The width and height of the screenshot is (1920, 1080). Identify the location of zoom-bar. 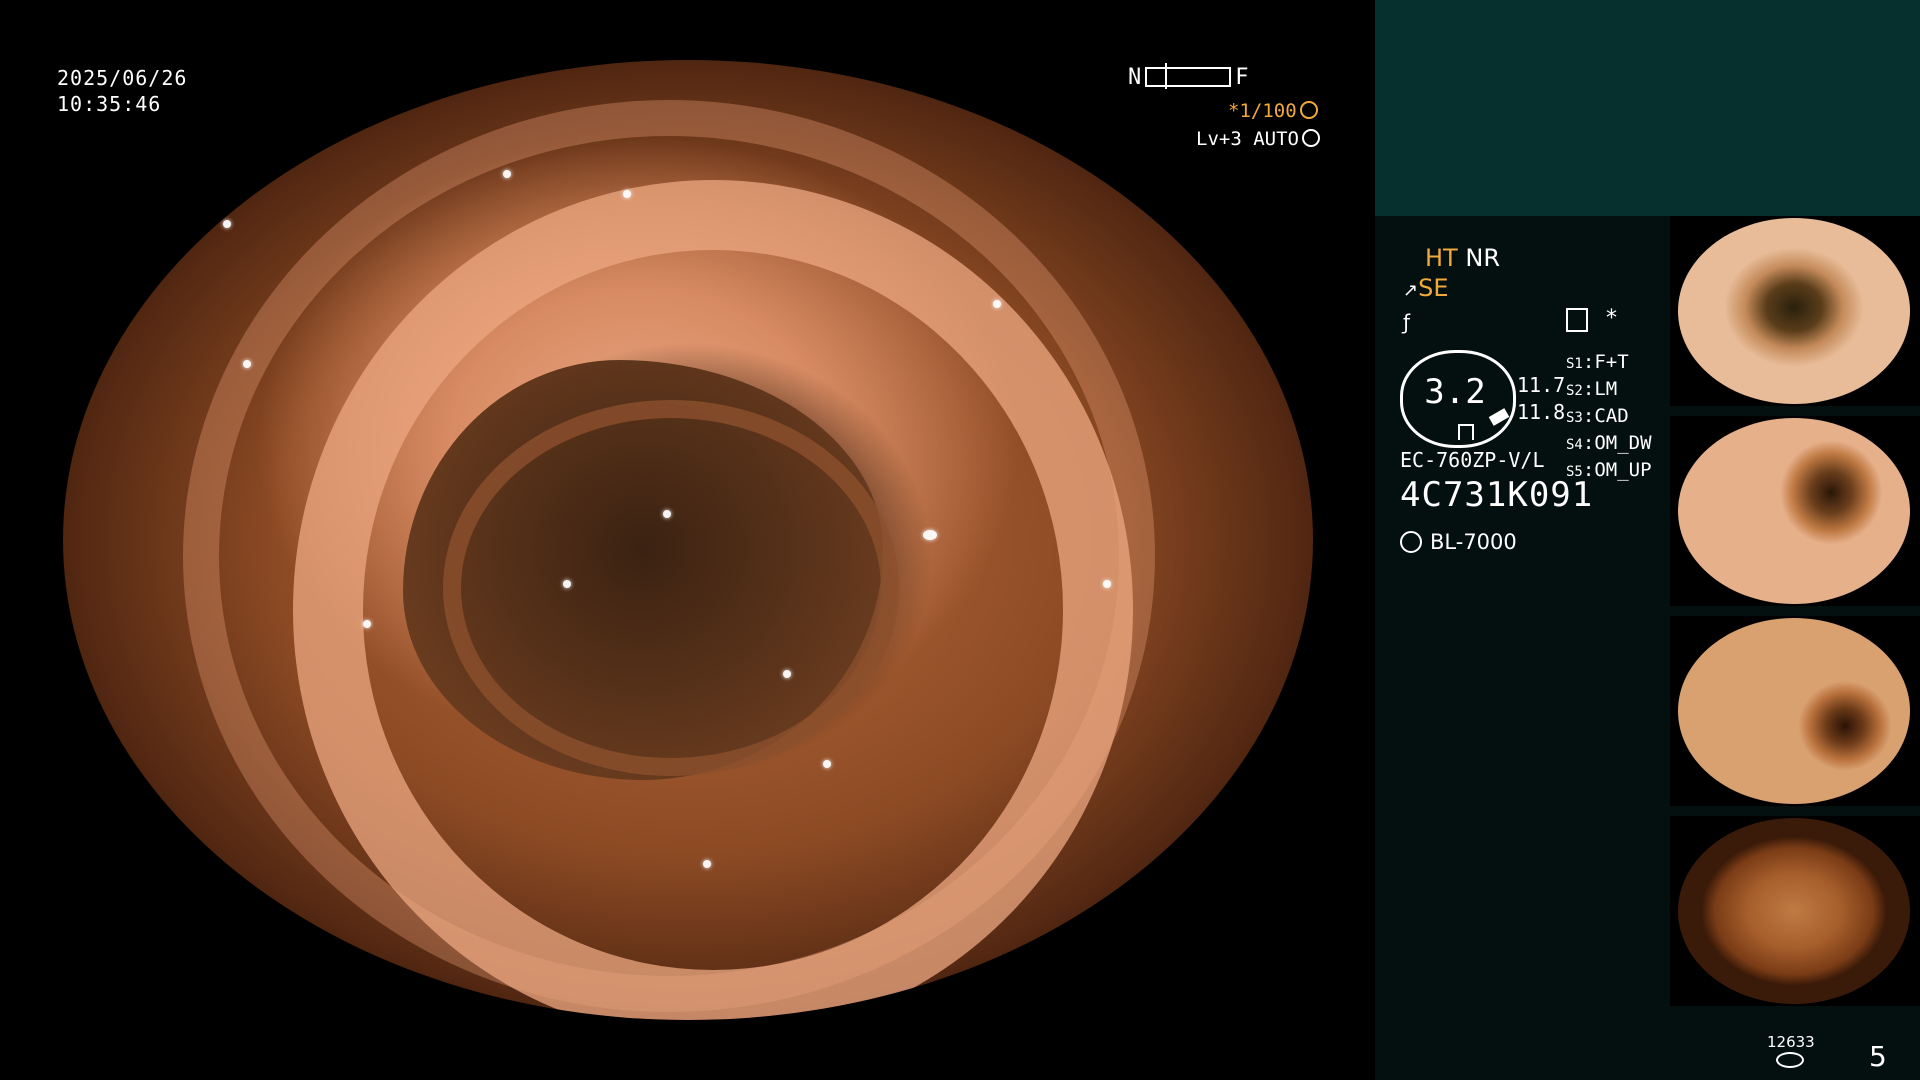
(1188, 76).